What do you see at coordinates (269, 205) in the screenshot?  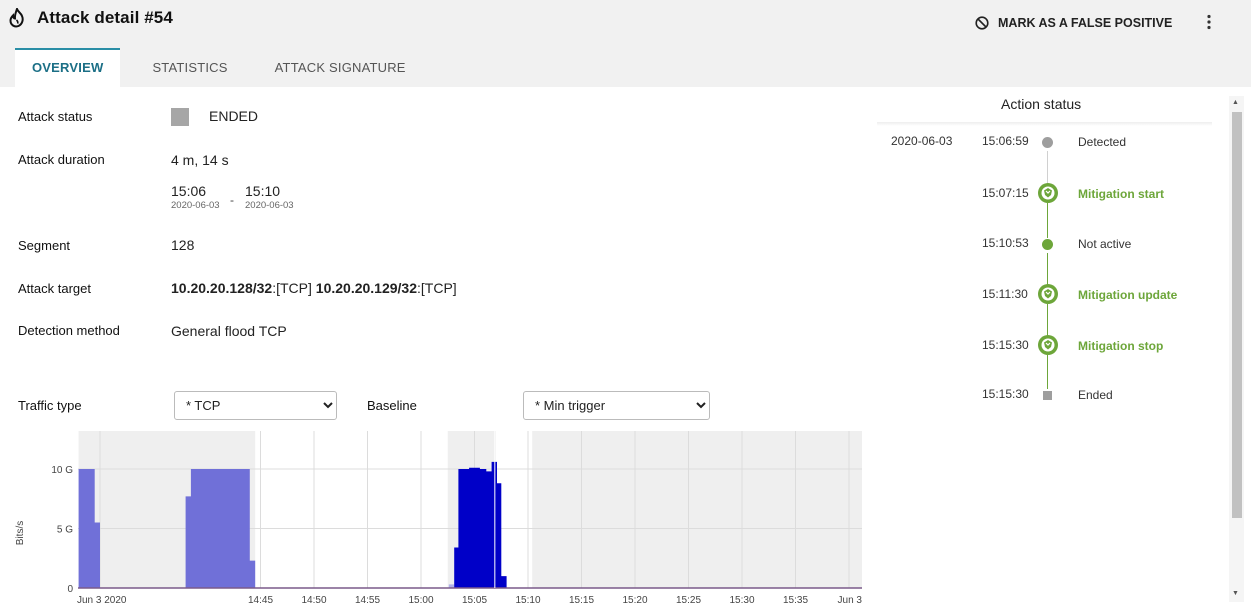 I see `end-date-value: 2020-06-03` at bounding box center [269, 205].